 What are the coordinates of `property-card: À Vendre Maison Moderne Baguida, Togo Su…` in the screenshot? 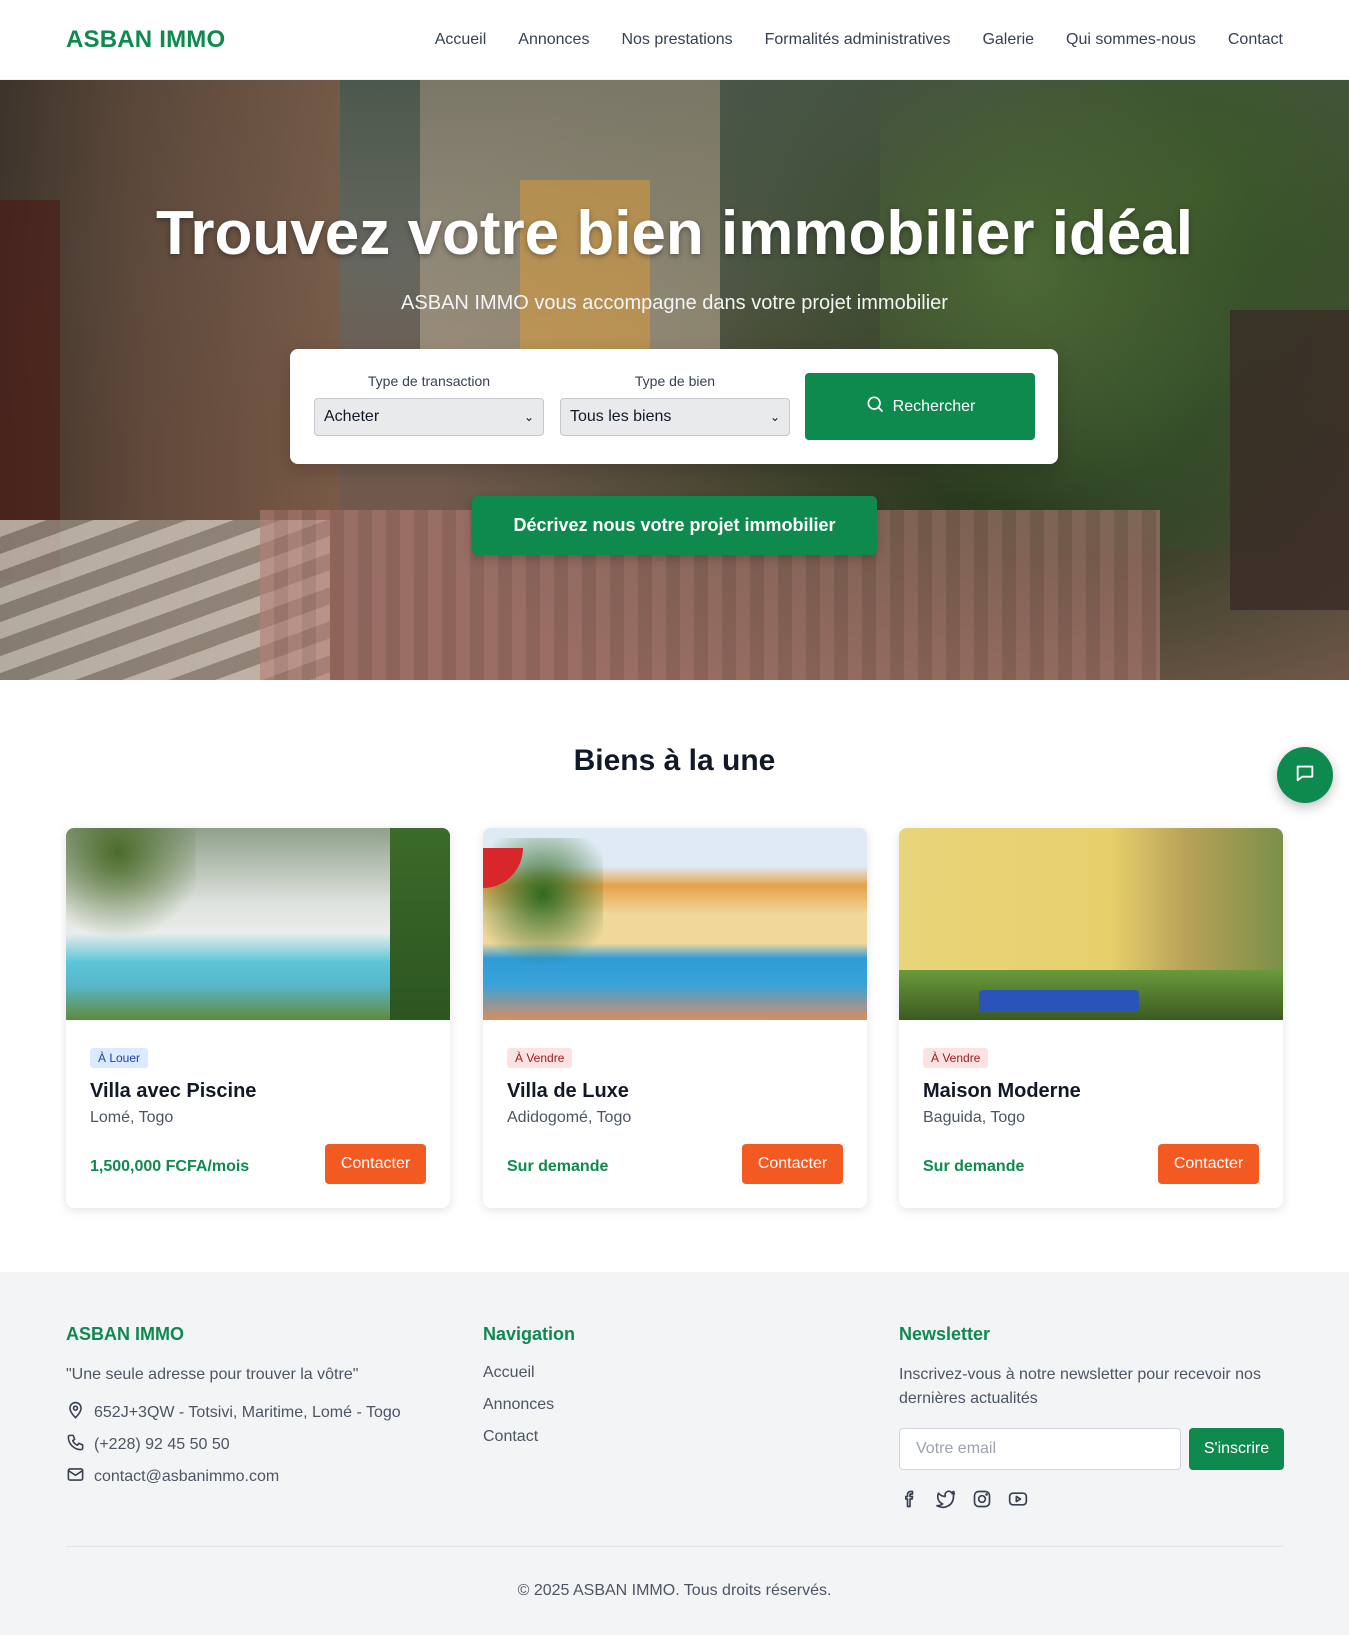 It's located at (1091, 1018).